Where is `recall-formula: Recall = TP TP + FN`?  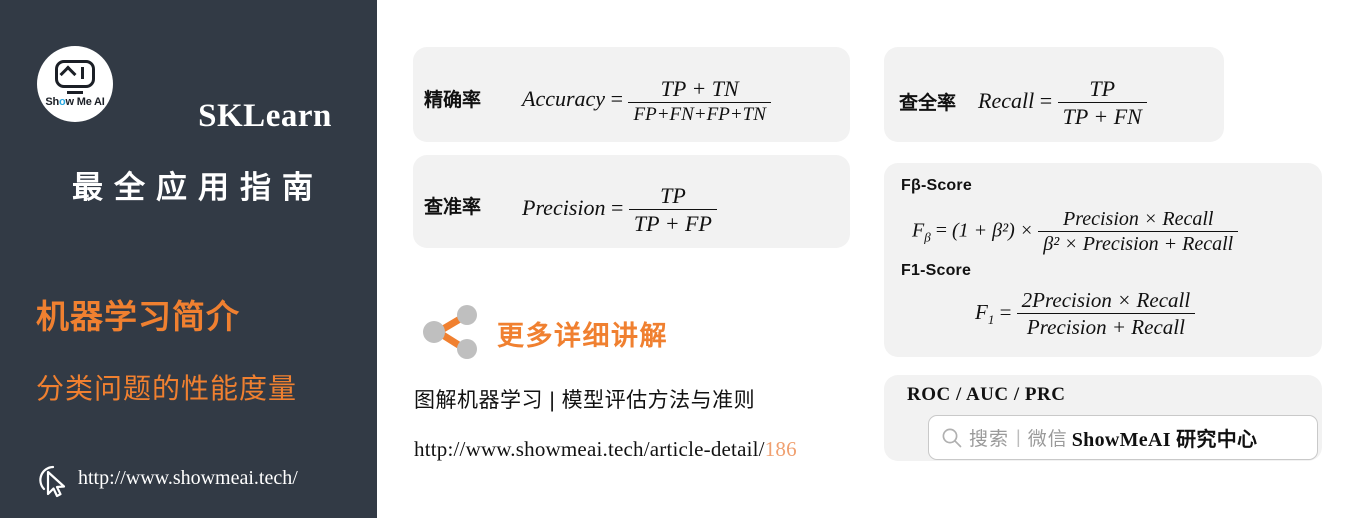 recall-formula: Recall = TP TP + FN is located at coordinates (1062, 103).